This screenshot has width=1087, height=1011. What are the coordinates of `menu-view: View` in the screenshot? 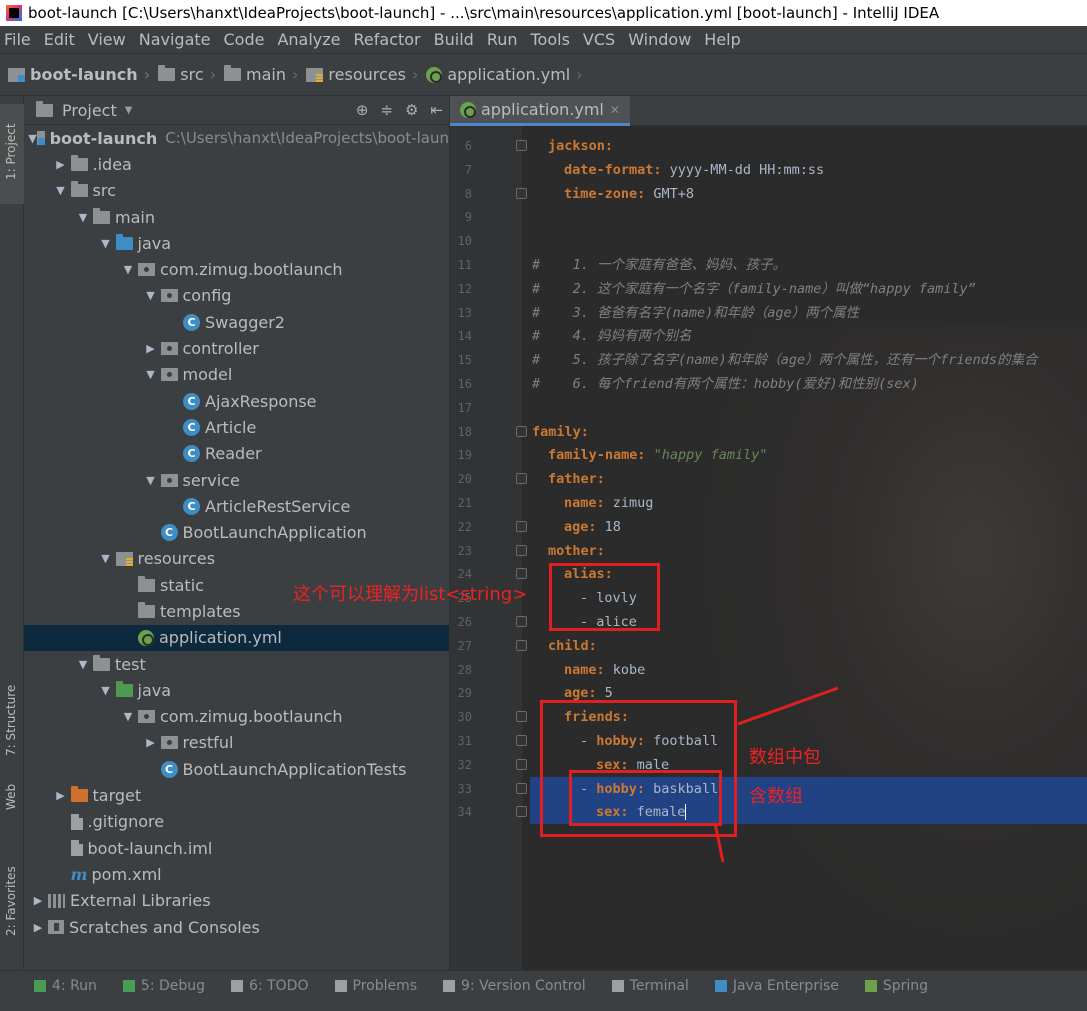 It's located at (107, 39).